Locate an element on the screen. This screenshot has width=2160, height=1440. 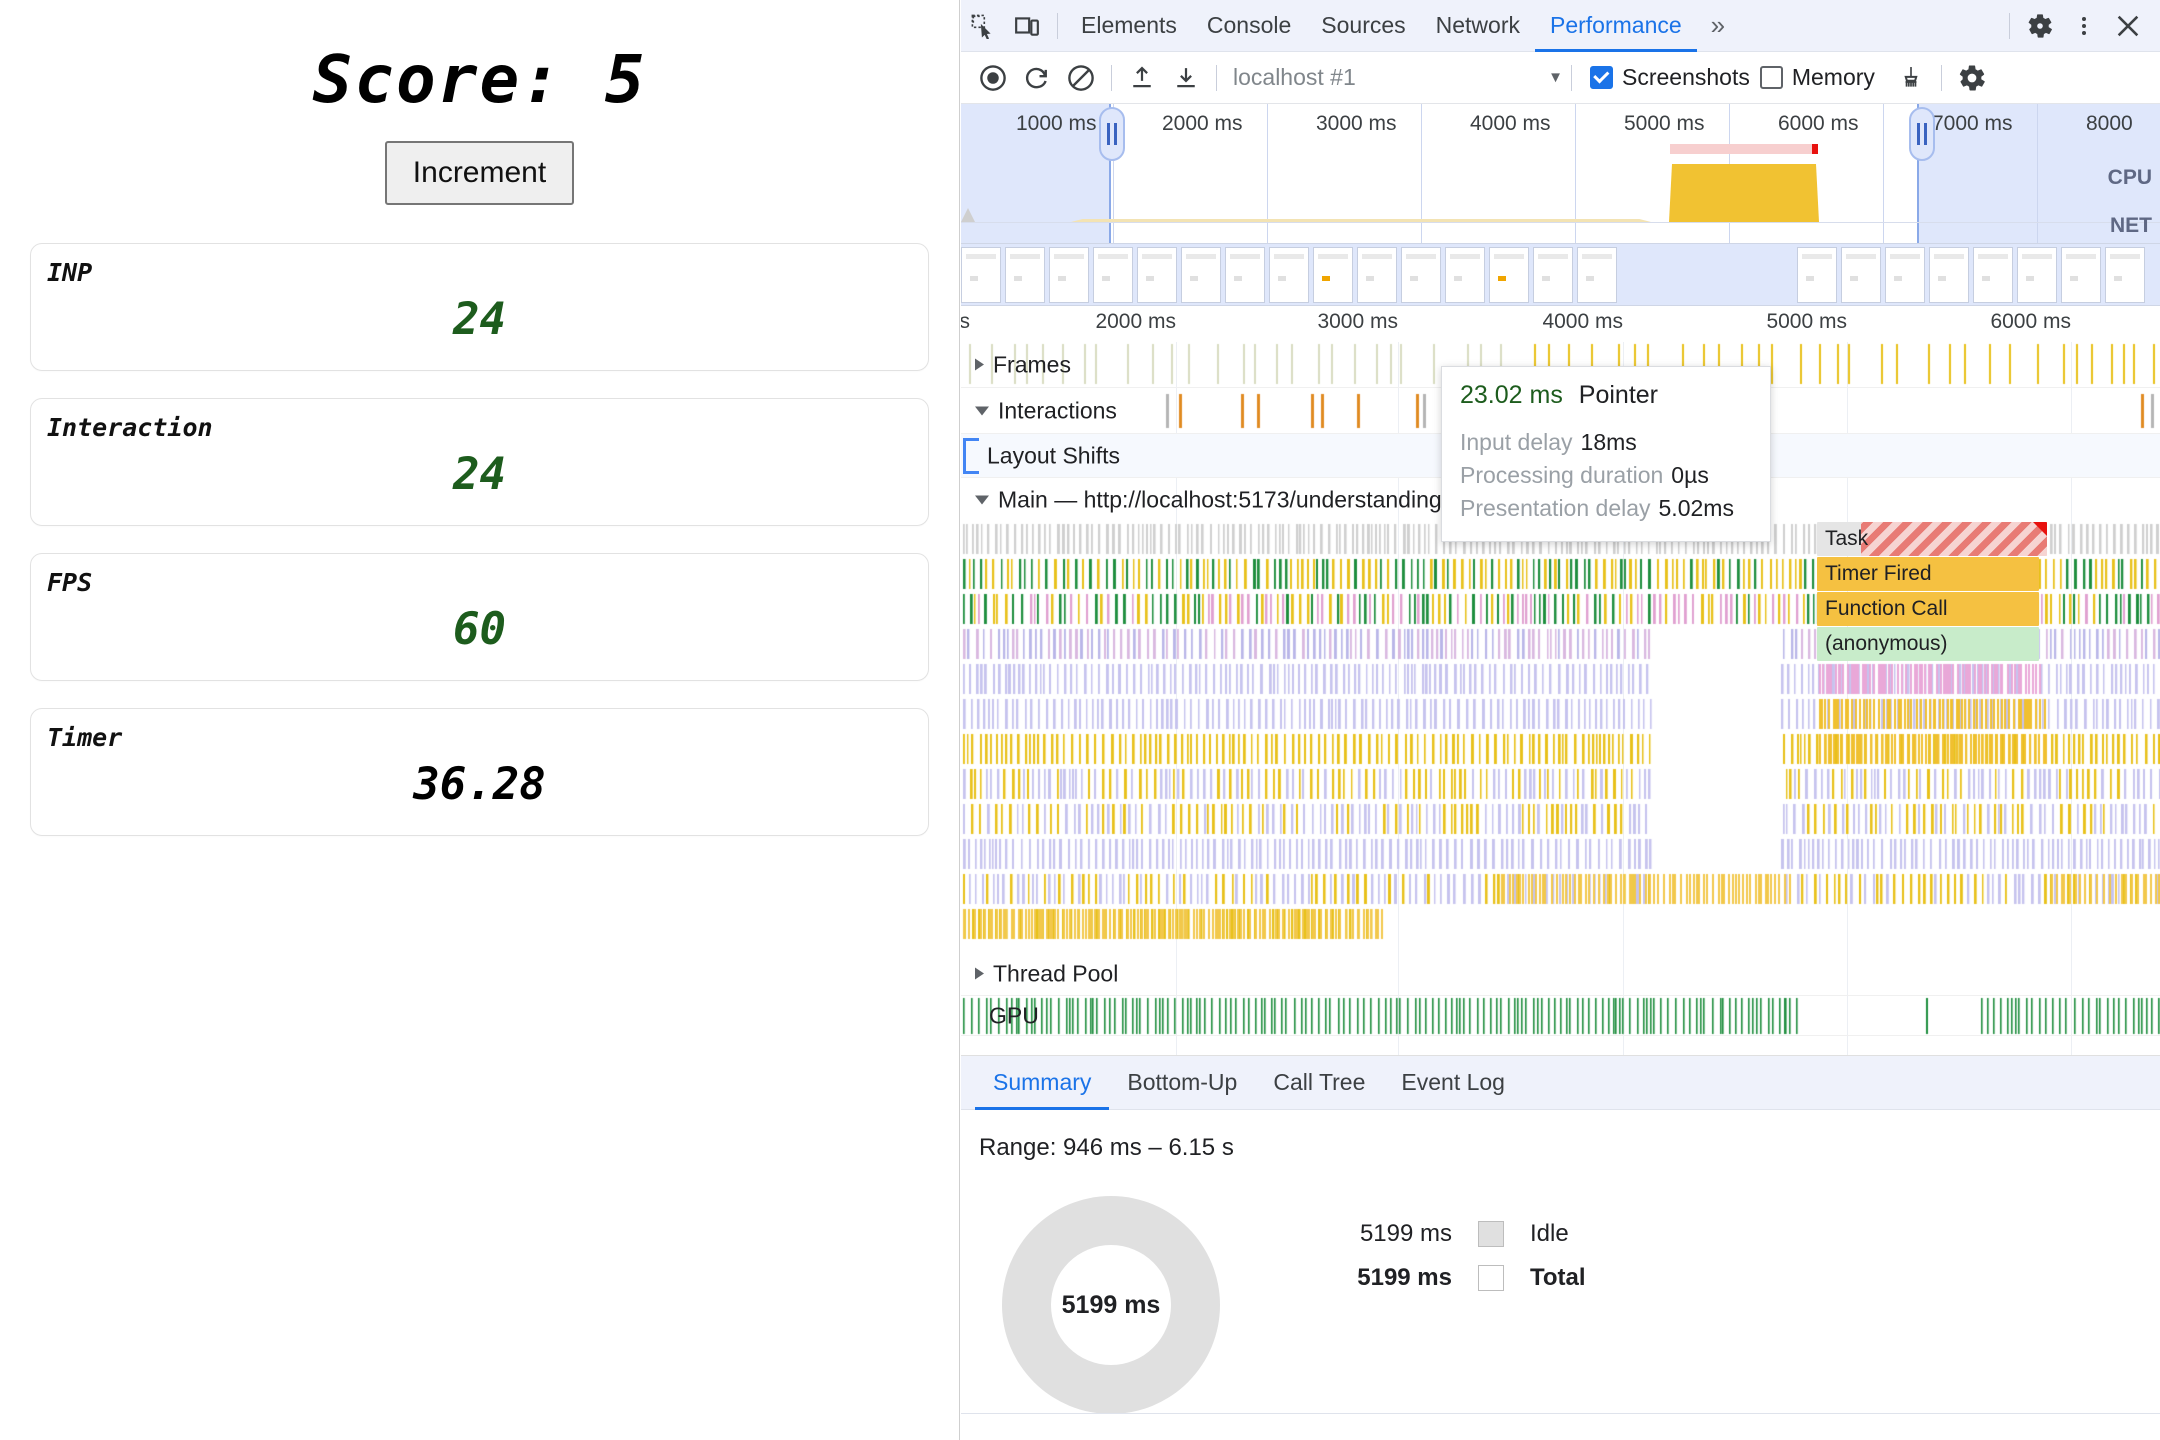
legend-label: Idle is located at coordinates (1549, 1233).